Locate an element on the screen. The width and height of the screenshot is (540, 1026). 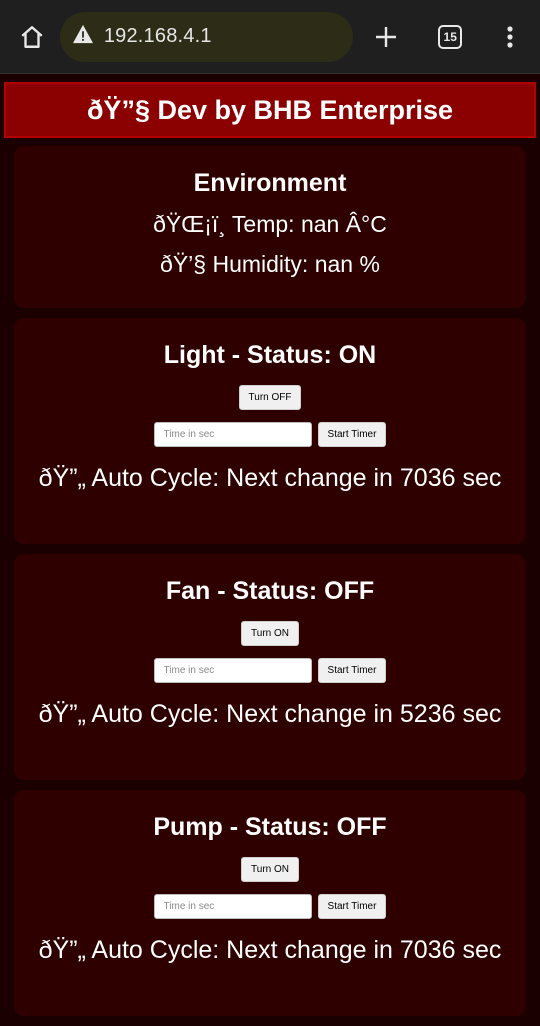
url-text: 192.168.4.1 is located at coordinates (158, 36).